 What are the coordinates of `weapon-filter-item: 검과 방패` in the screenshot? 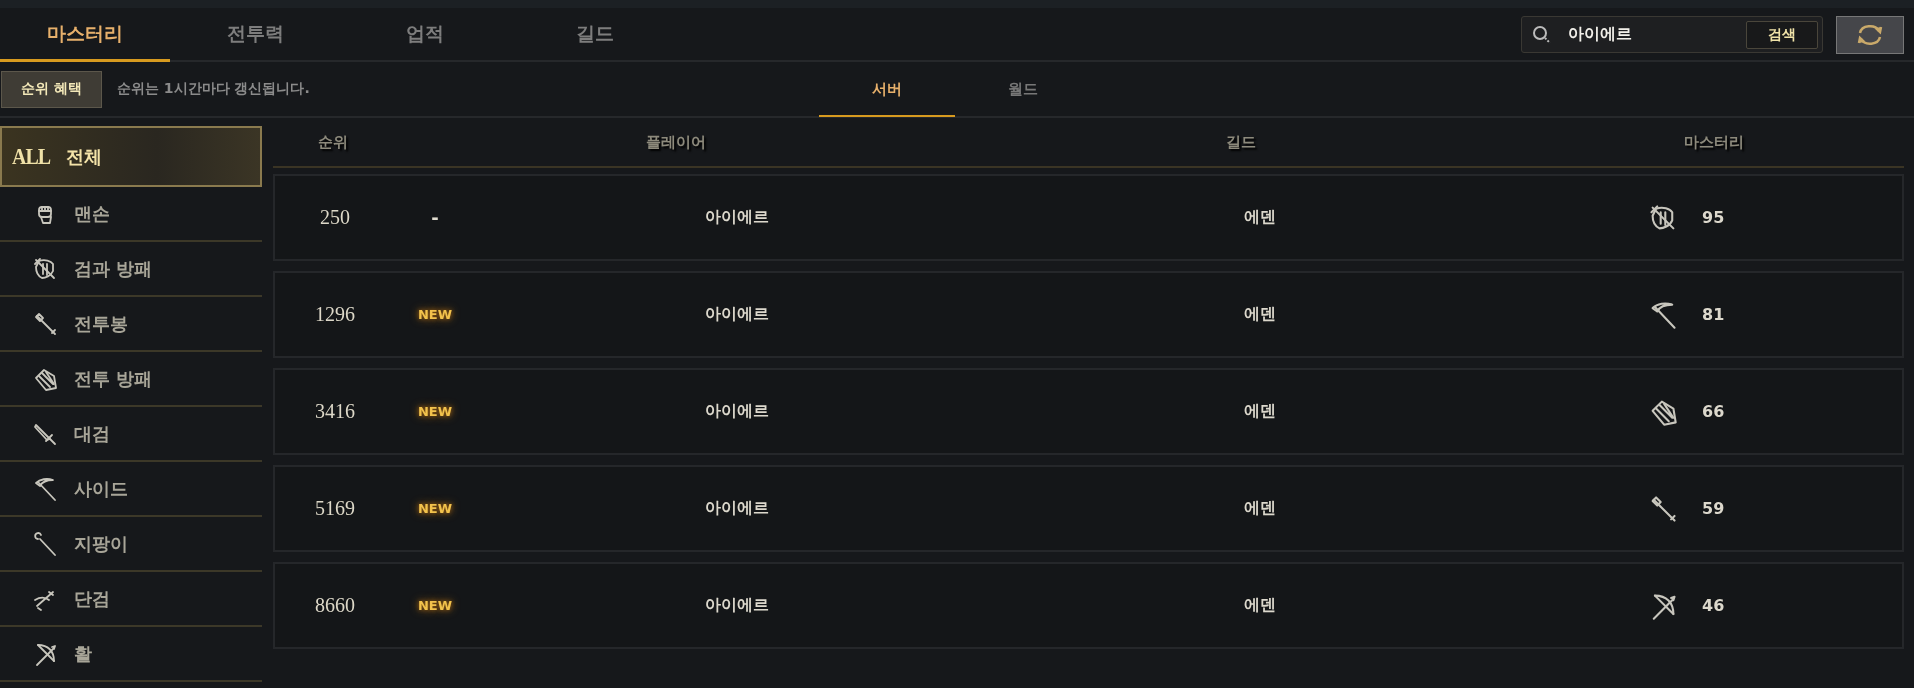 It's located at (131, 269).